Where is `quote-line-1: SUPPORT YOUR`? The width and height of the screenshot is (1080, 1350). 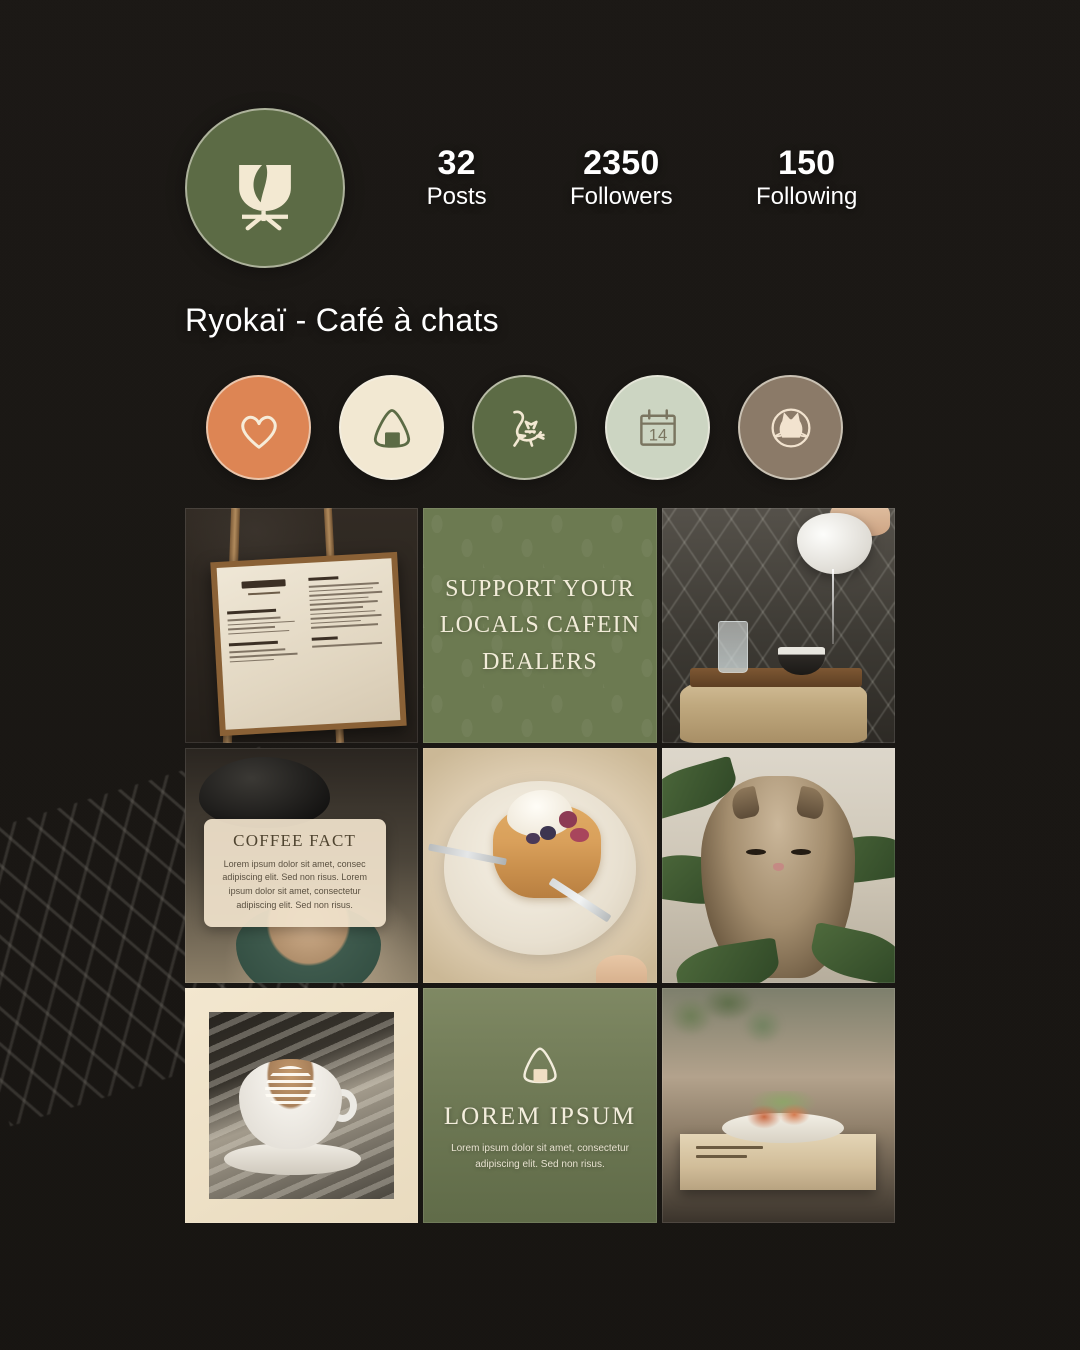 quote-line-1: SUPPORT YOUR is located at coordinates (540, 588).